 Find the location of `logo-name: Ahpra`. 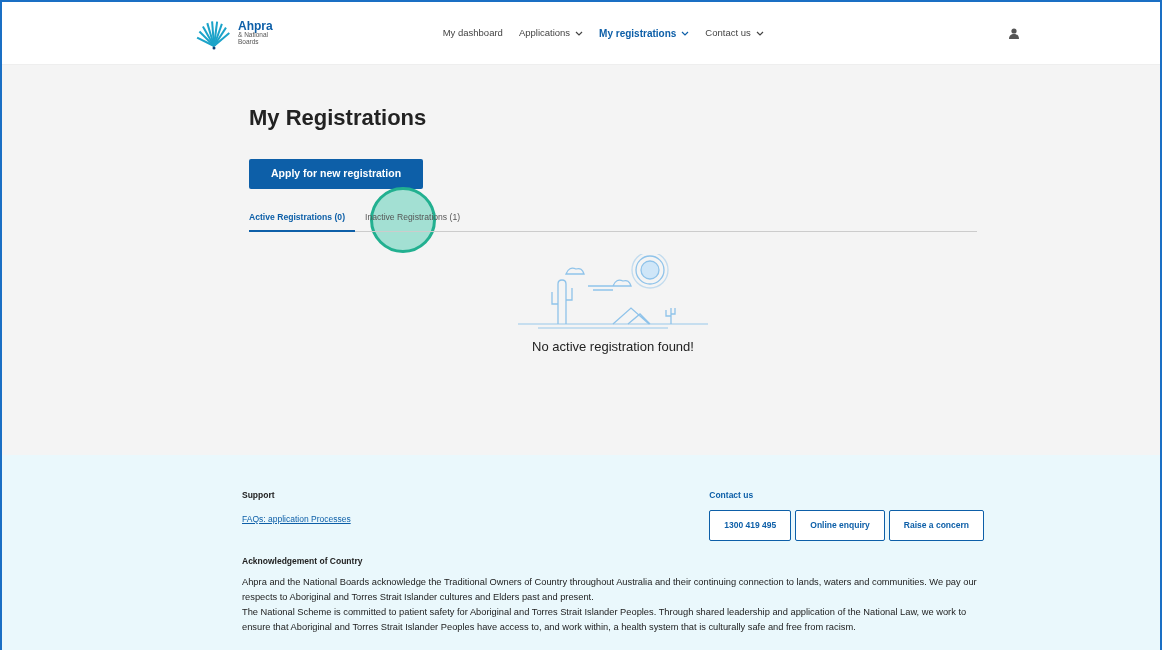

logo-name: Ahpra is located at coordinates (255, 26).